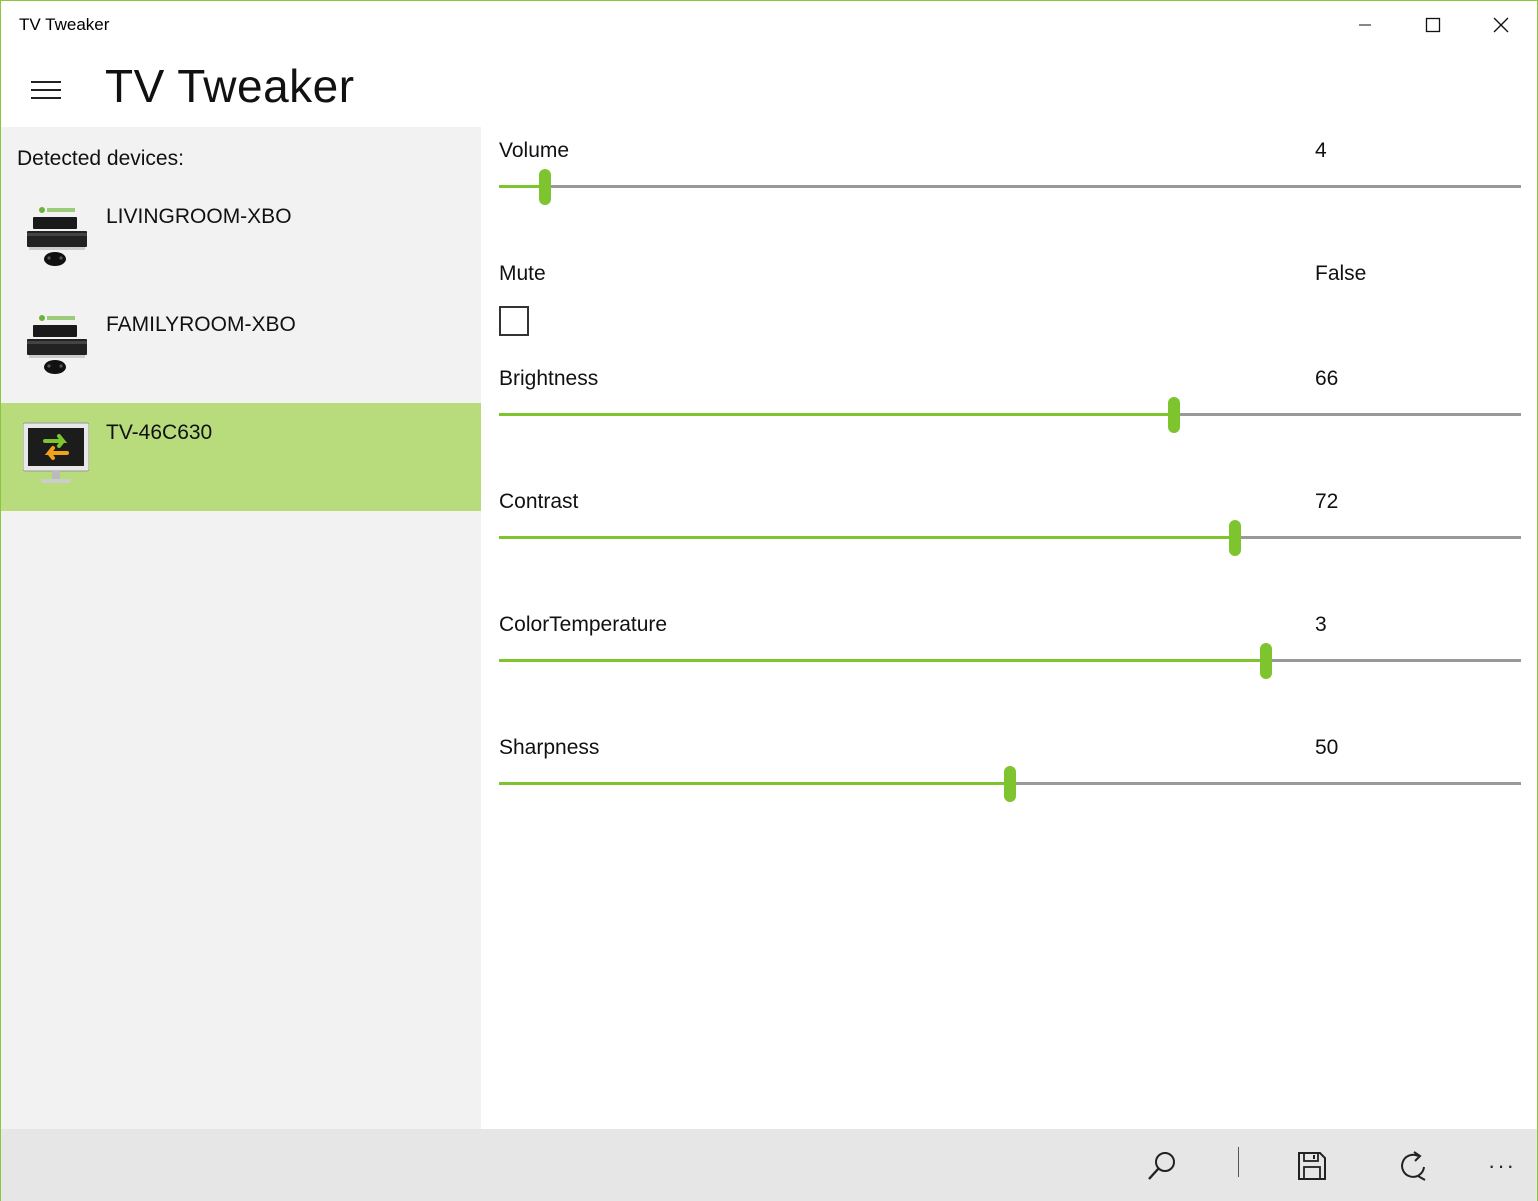  I want to click on minimize-icon, so click(1365, 25).